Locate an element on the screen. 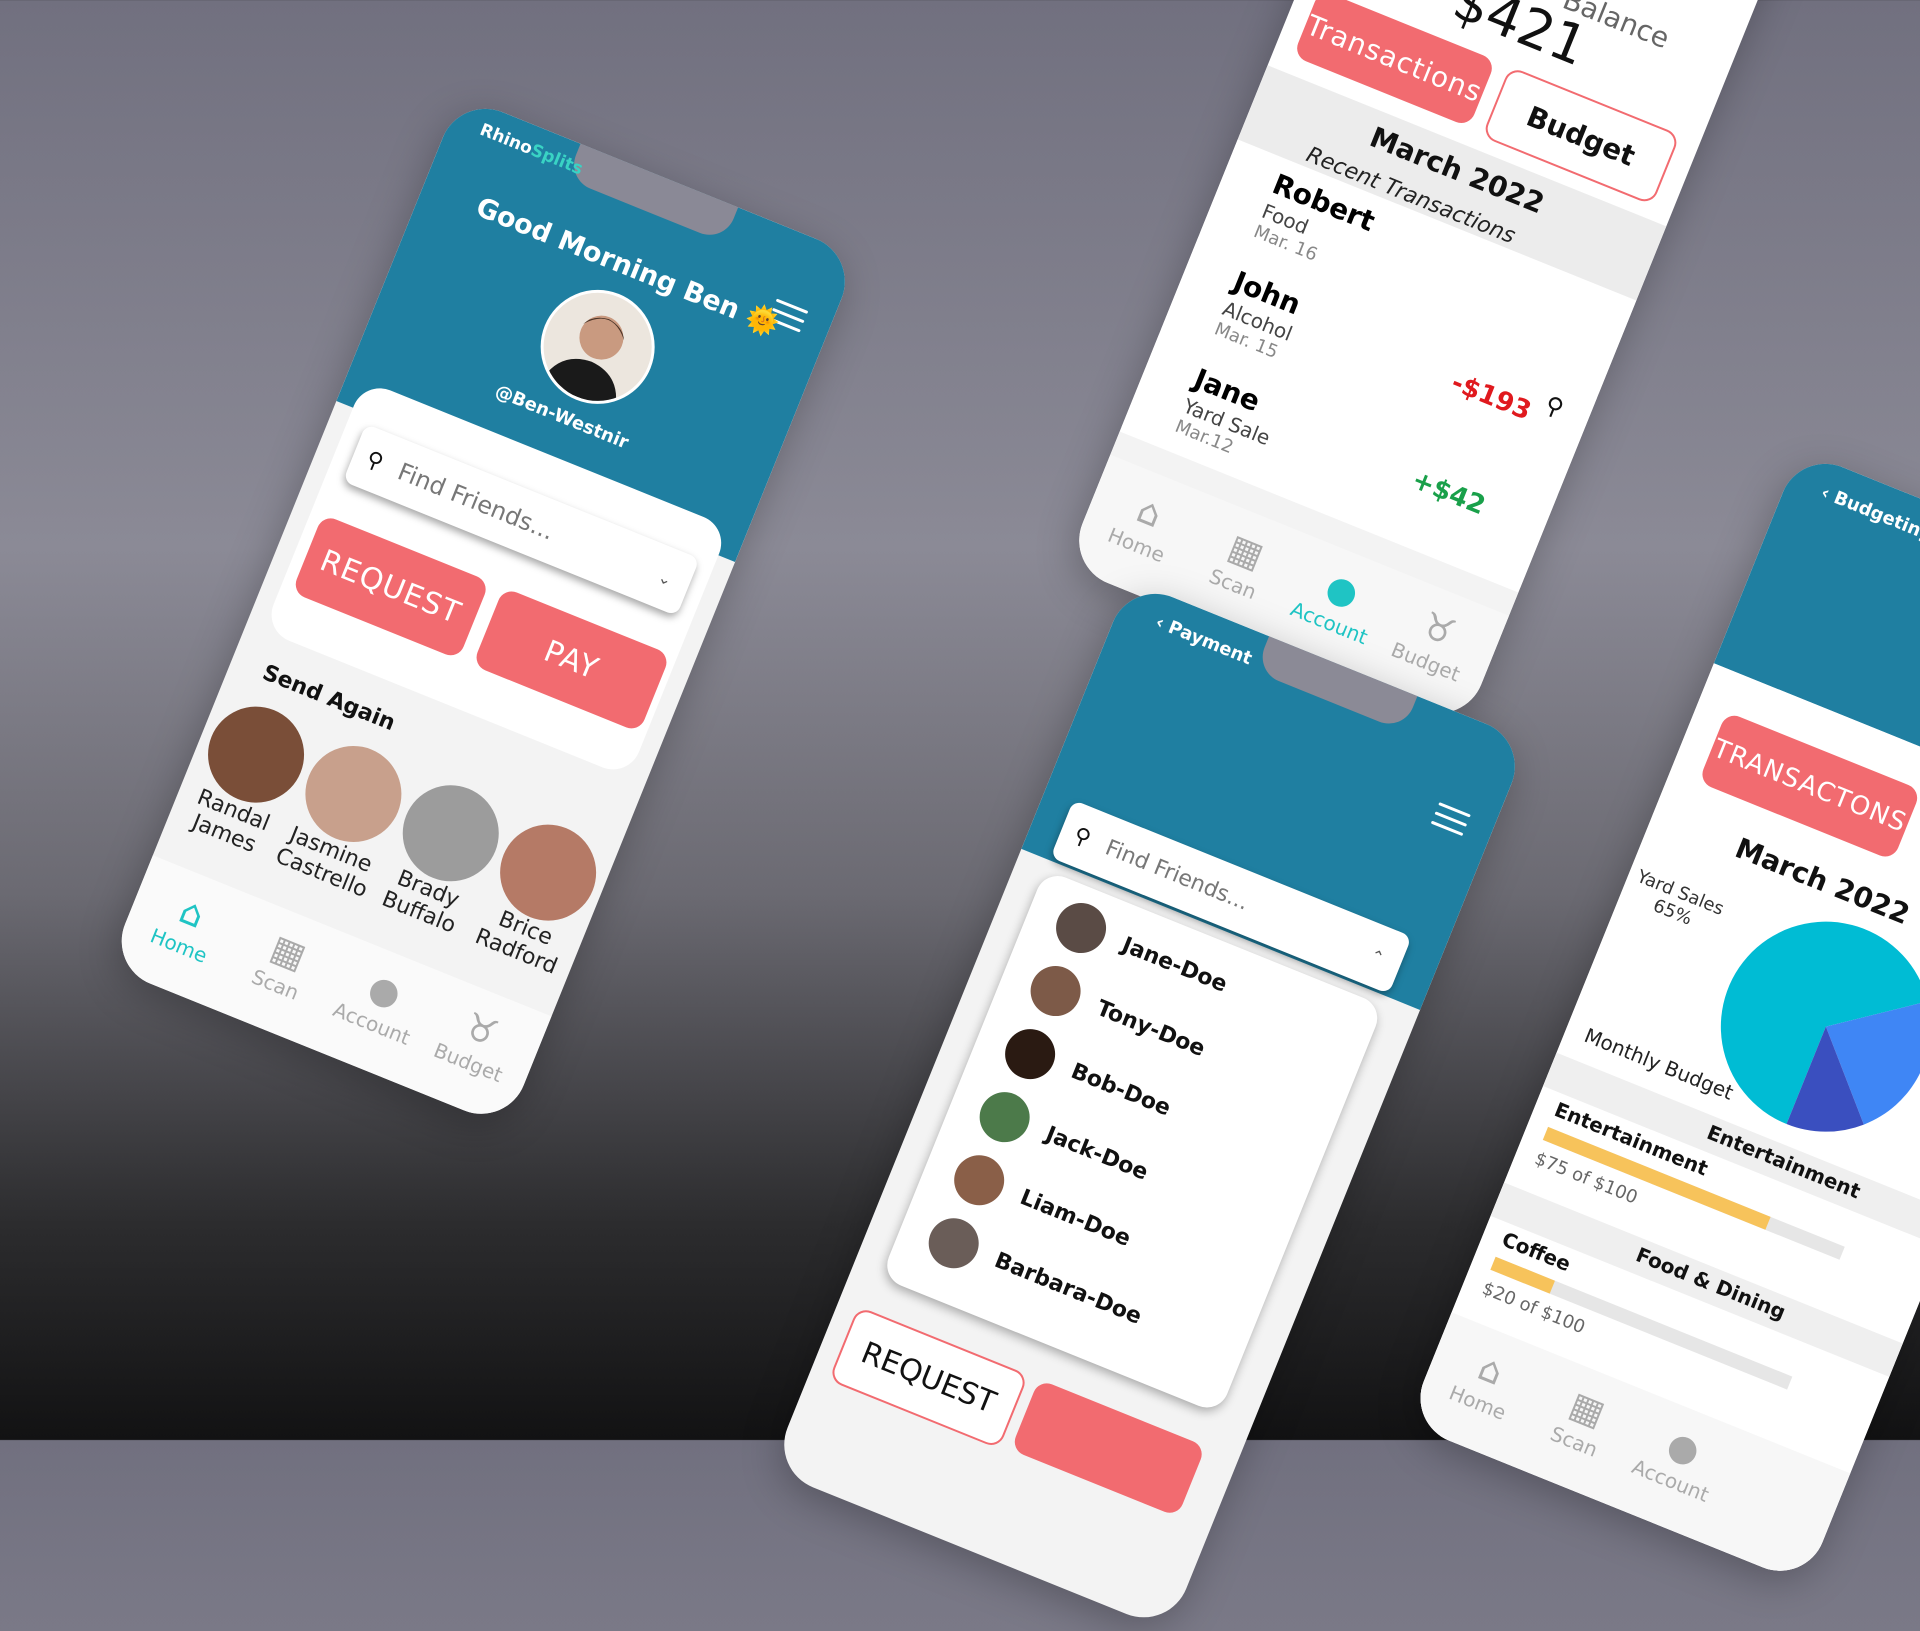 Image resolution: width=1920 pixels, height=1631 pixels. contact-name: Bob-Doe is located at coordinates (1121, 1090).